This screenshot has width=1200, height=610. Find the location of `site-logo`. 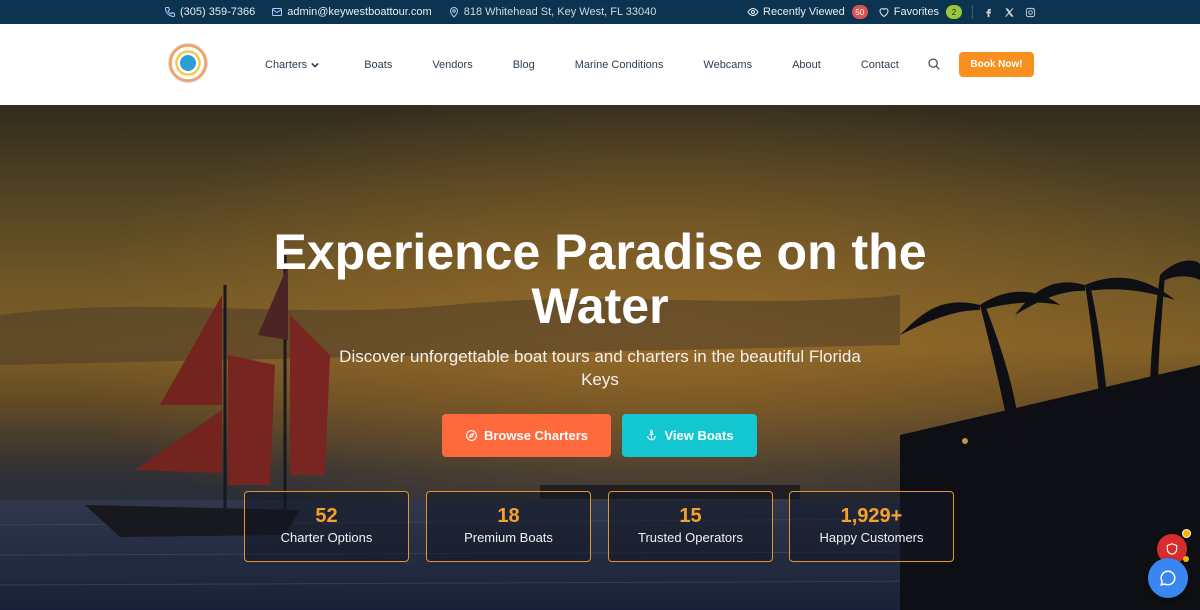

site-logo is located at coordinates (188, 63).